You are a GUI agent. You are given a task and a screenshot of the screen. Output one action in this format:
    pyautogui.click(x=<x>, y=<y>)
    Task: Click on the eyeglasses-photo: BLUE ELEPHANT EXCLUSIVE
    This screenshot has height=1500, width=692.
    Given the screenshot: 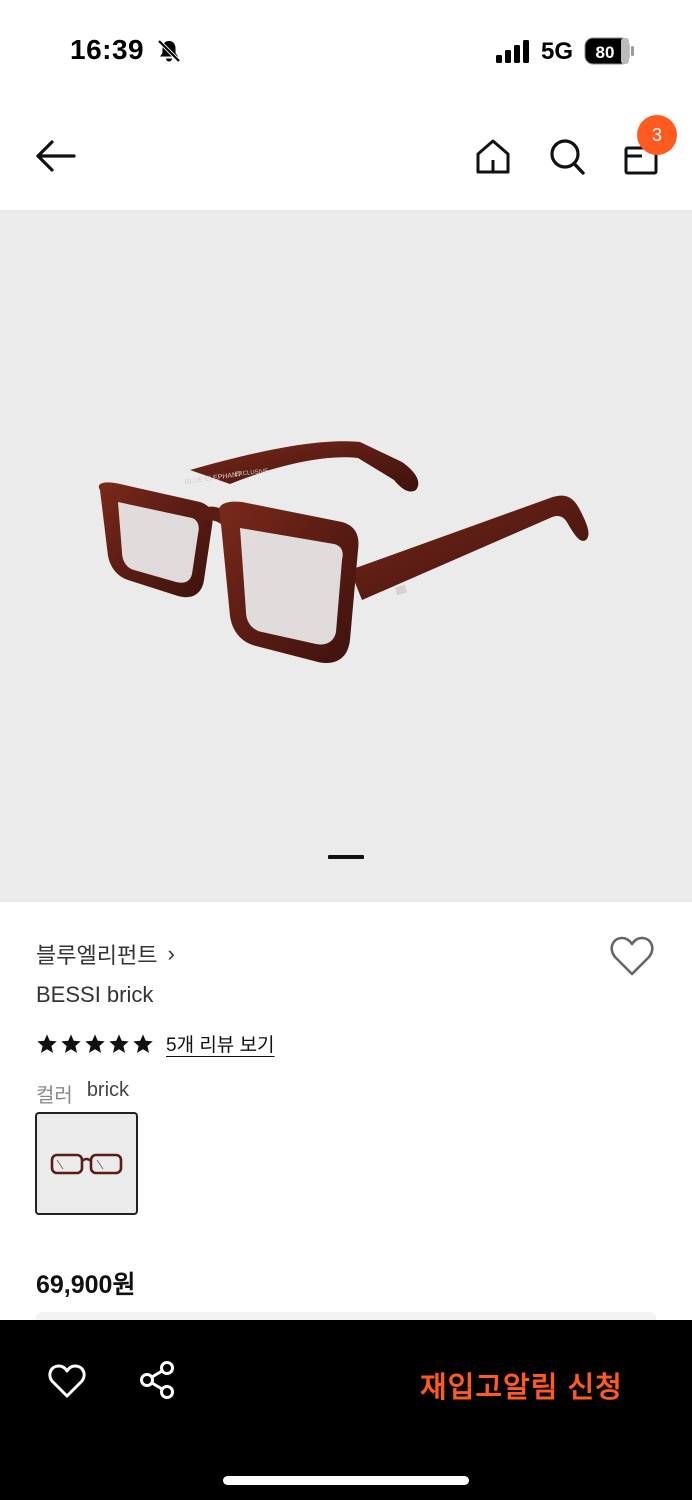 What is the action you would take?
    pyautogui.click(x=343, y=552)
    